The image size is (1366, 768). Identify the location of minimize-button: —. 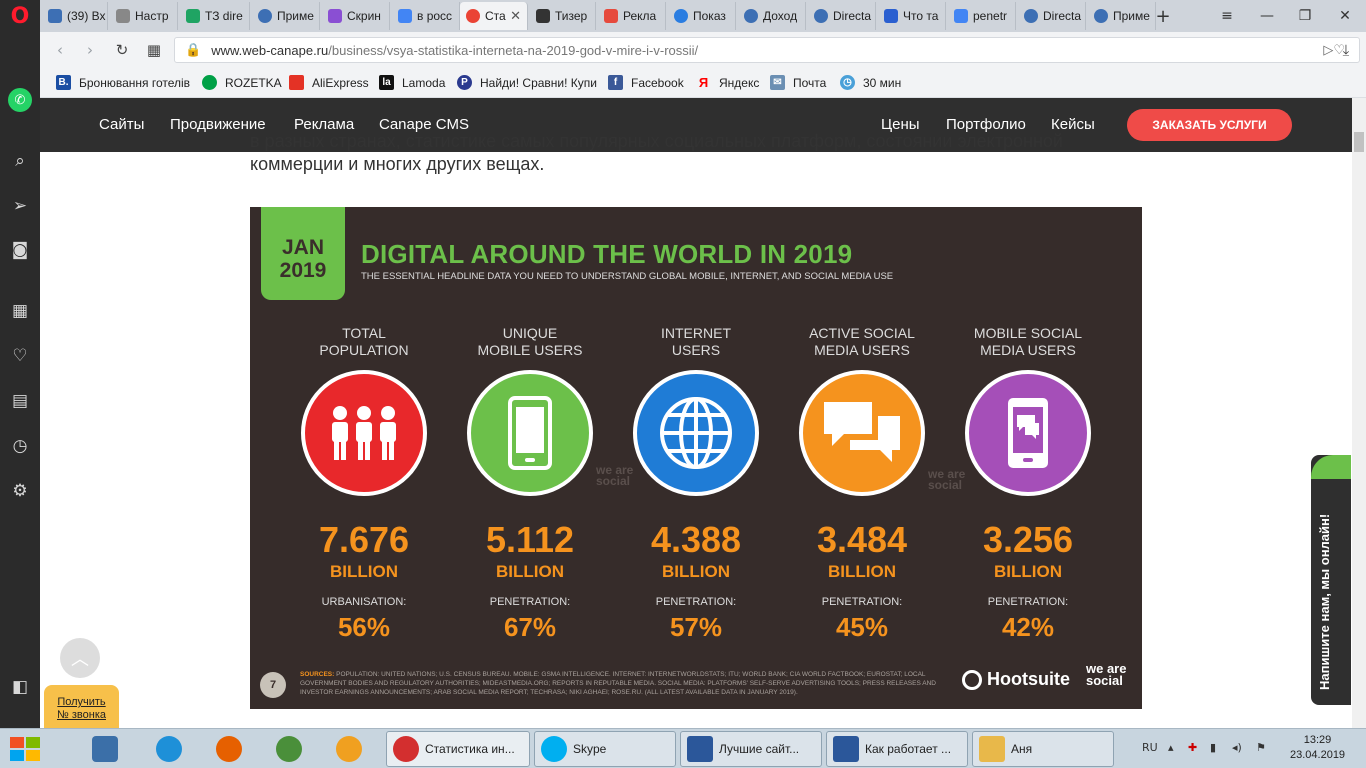
(1267, 16).